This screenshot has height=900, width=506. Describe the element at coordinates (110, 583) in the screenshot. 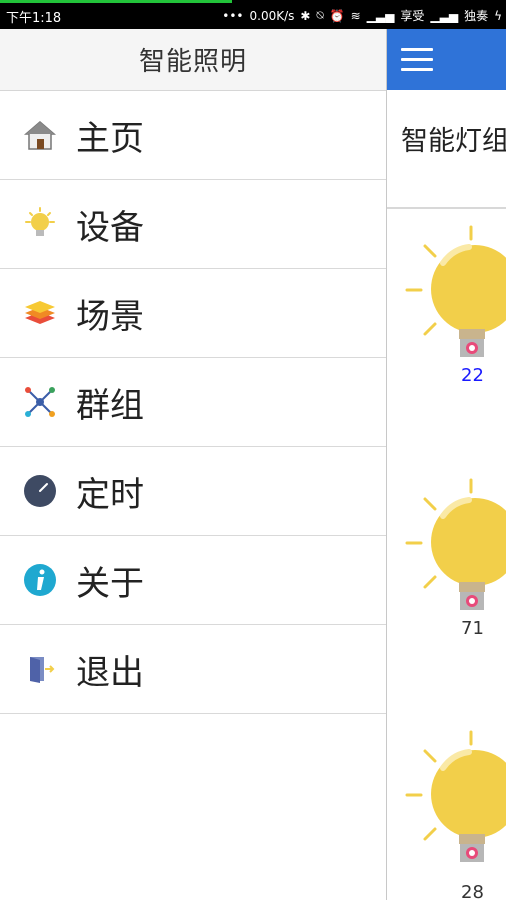

I see `menu-item-label: 关于` at that location.